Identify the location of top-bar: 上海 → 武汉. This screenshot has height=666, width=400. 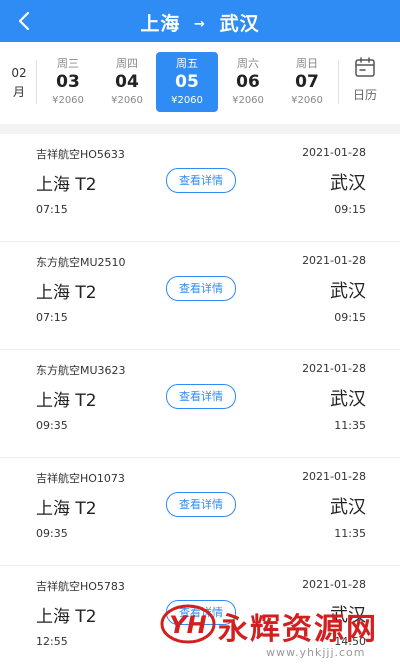
(200, 21).